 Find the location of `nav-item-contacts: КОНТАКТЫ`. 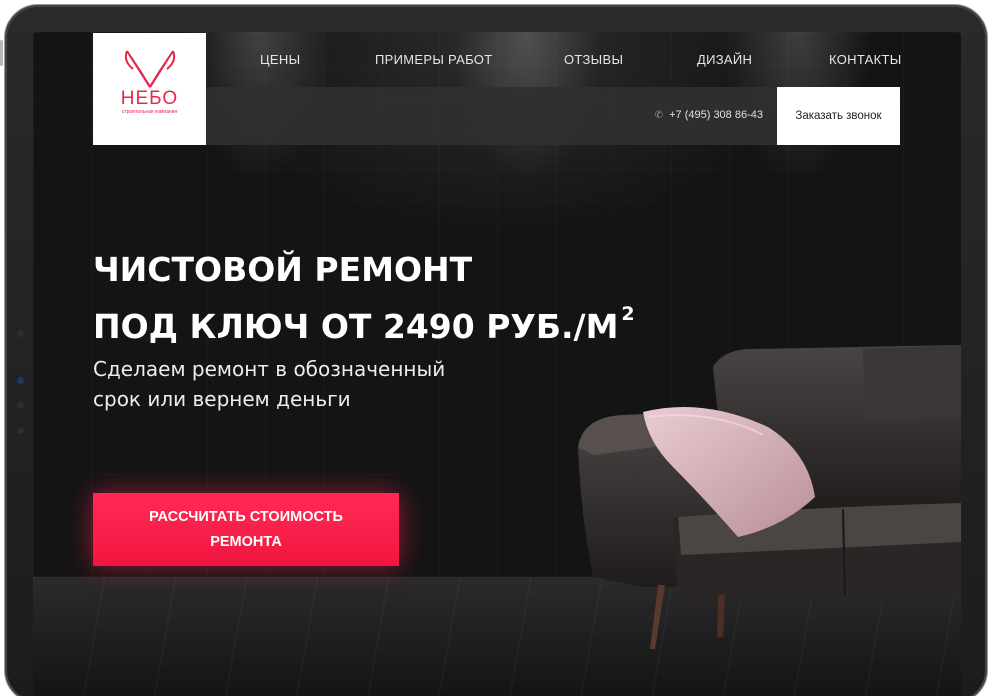

nav-item-contacts: КОНТАКТЫ is located at coordinates (865, 59).